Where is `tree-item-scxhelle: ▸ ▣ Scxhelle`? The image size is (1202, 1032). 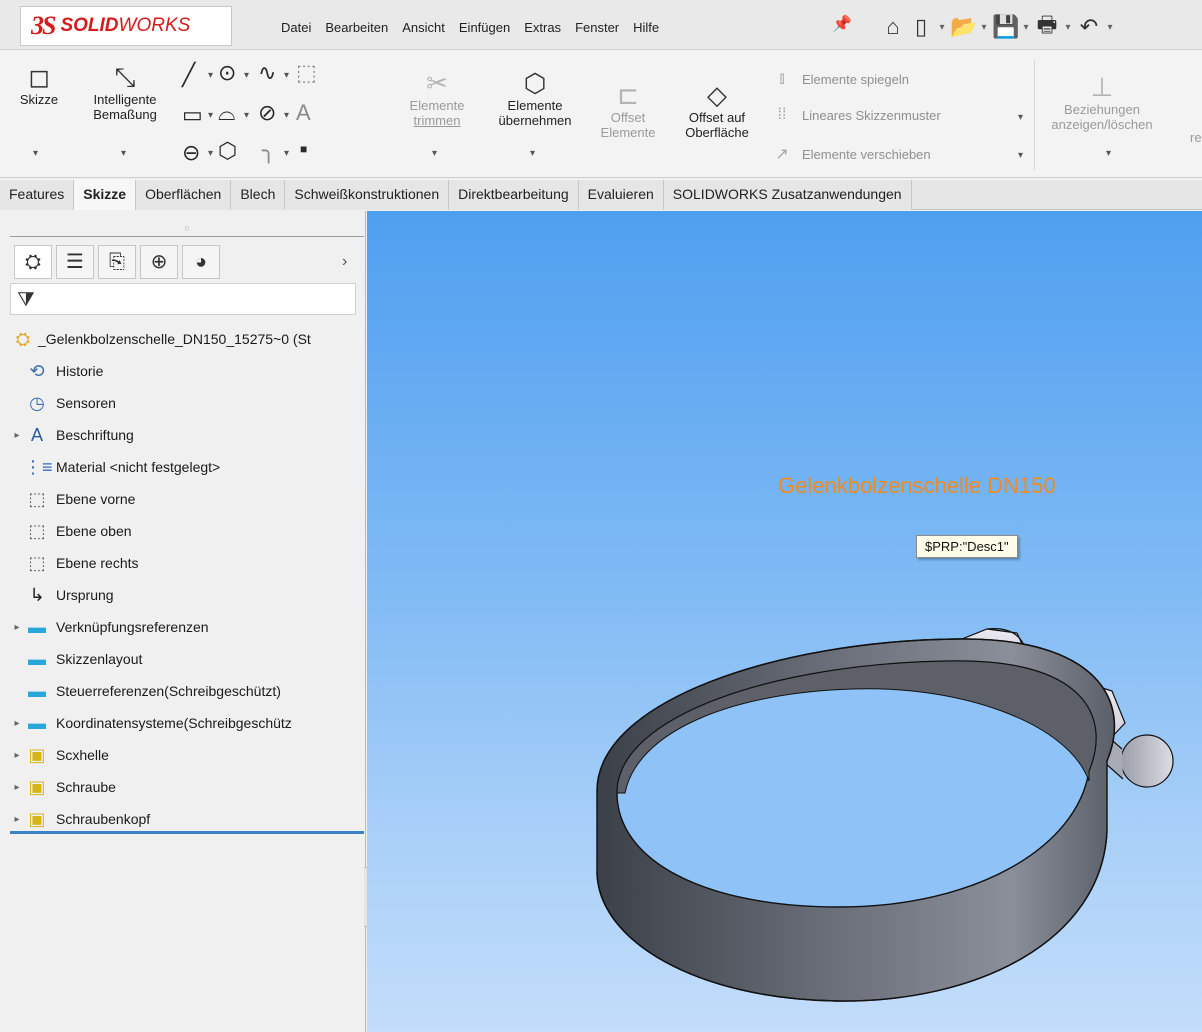
tree-item-scxhelle: ▸ ▣ Scxhelle is located at coordinates (188, 755).